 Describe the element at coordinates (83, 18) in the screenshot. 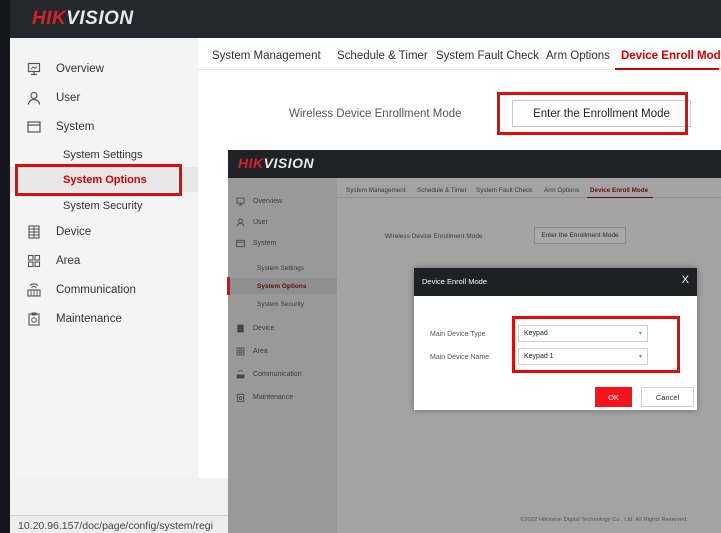

I see `hikvision-logo: HIKVISION` at that location.